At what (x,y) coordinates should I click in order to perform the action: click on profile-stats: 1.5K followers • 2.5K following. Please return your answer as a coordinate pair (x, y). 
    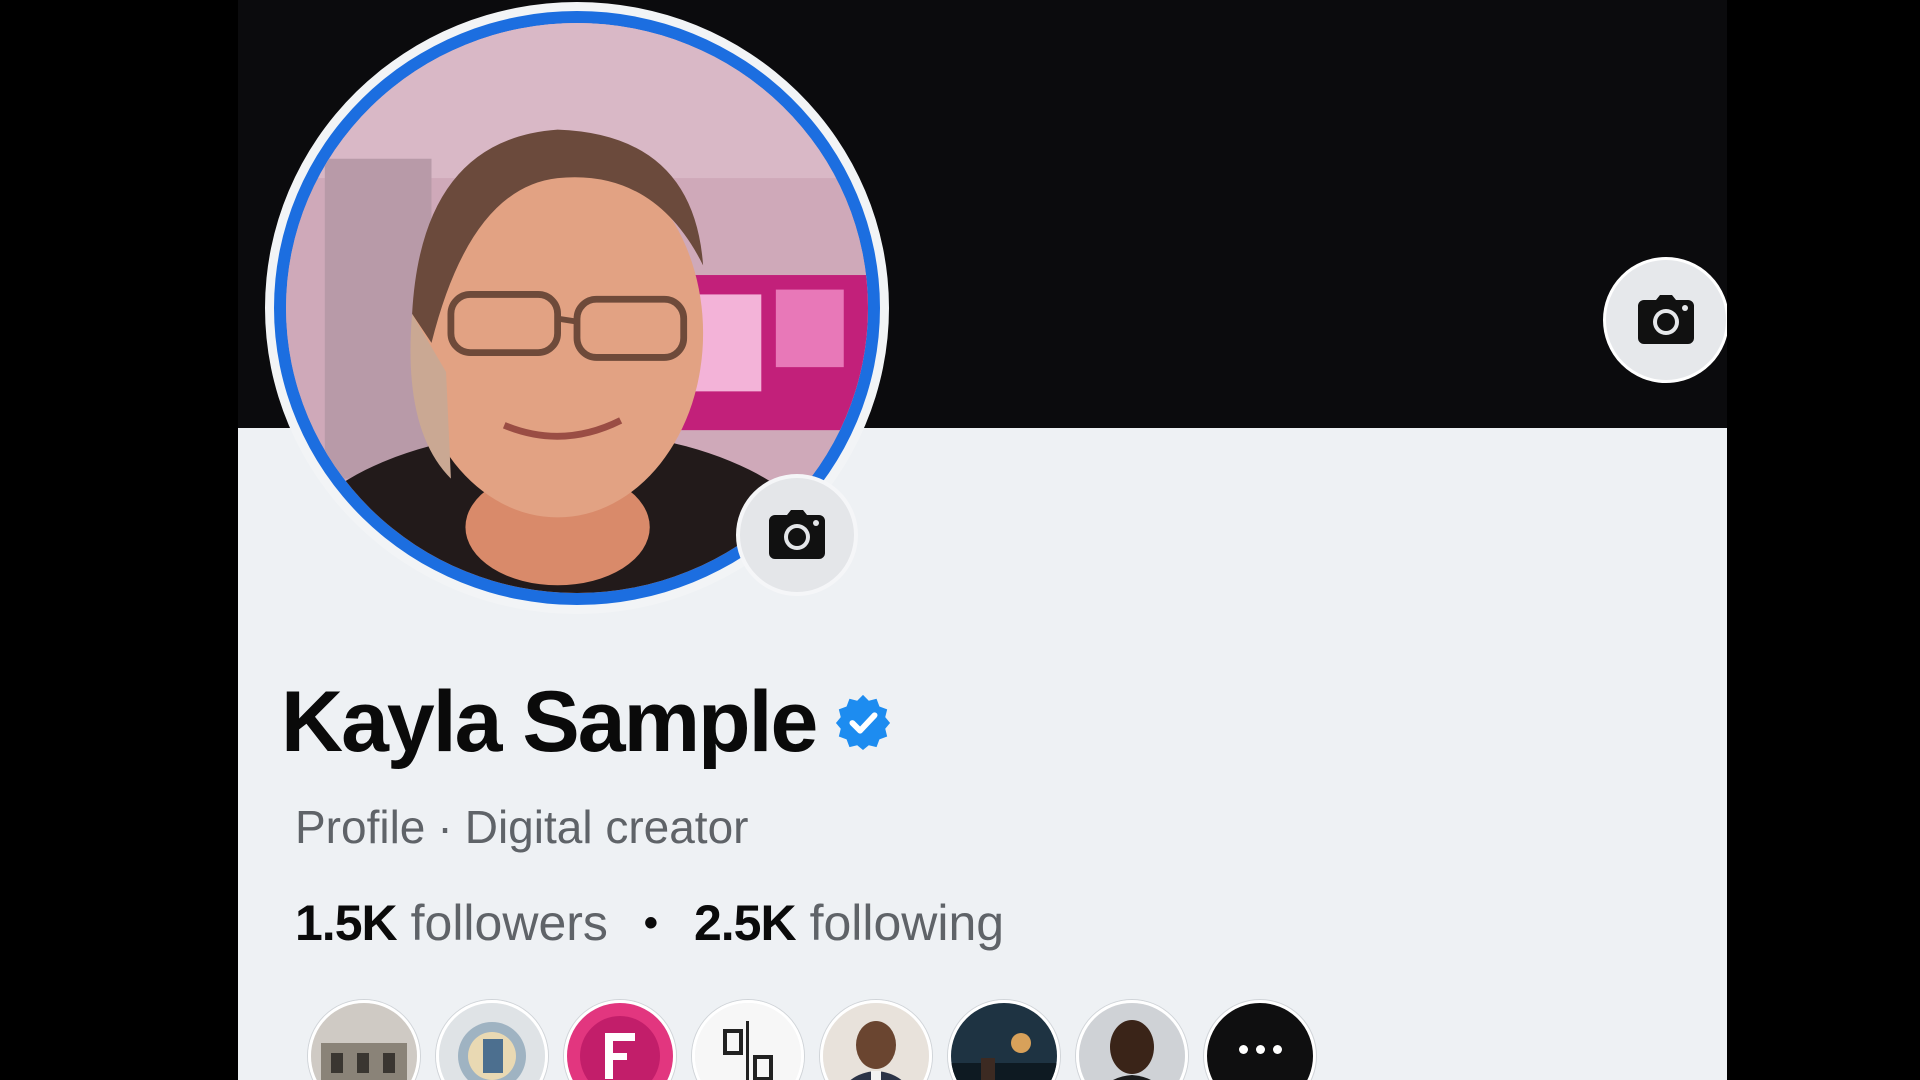
    Looking at the image, I should click on (649, 923).